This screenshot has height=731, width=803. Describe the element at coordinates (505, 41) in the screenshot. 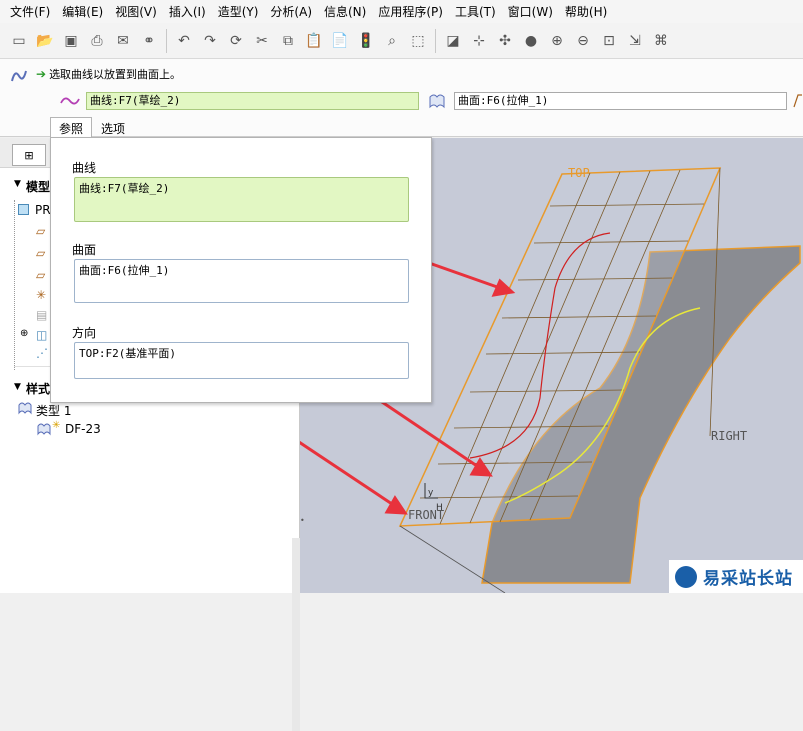

I see `spin-center-icon: ✣` at that location.